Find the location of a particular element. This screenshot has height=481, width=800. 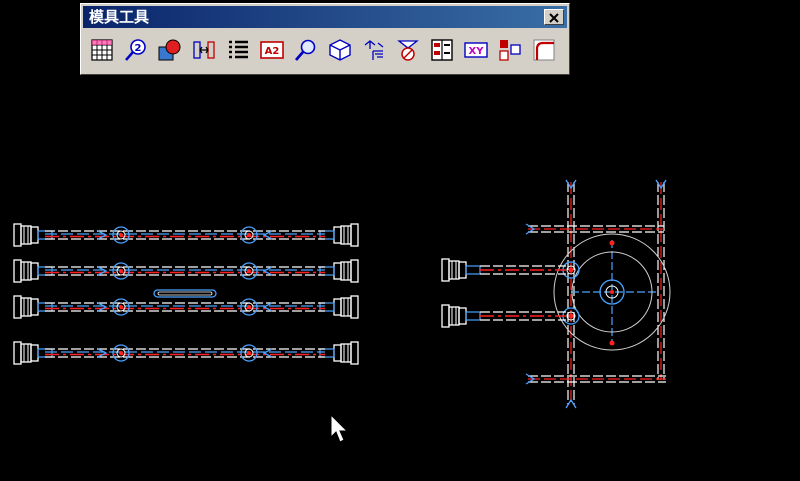

list-icon is located at coordinates (238, 49).